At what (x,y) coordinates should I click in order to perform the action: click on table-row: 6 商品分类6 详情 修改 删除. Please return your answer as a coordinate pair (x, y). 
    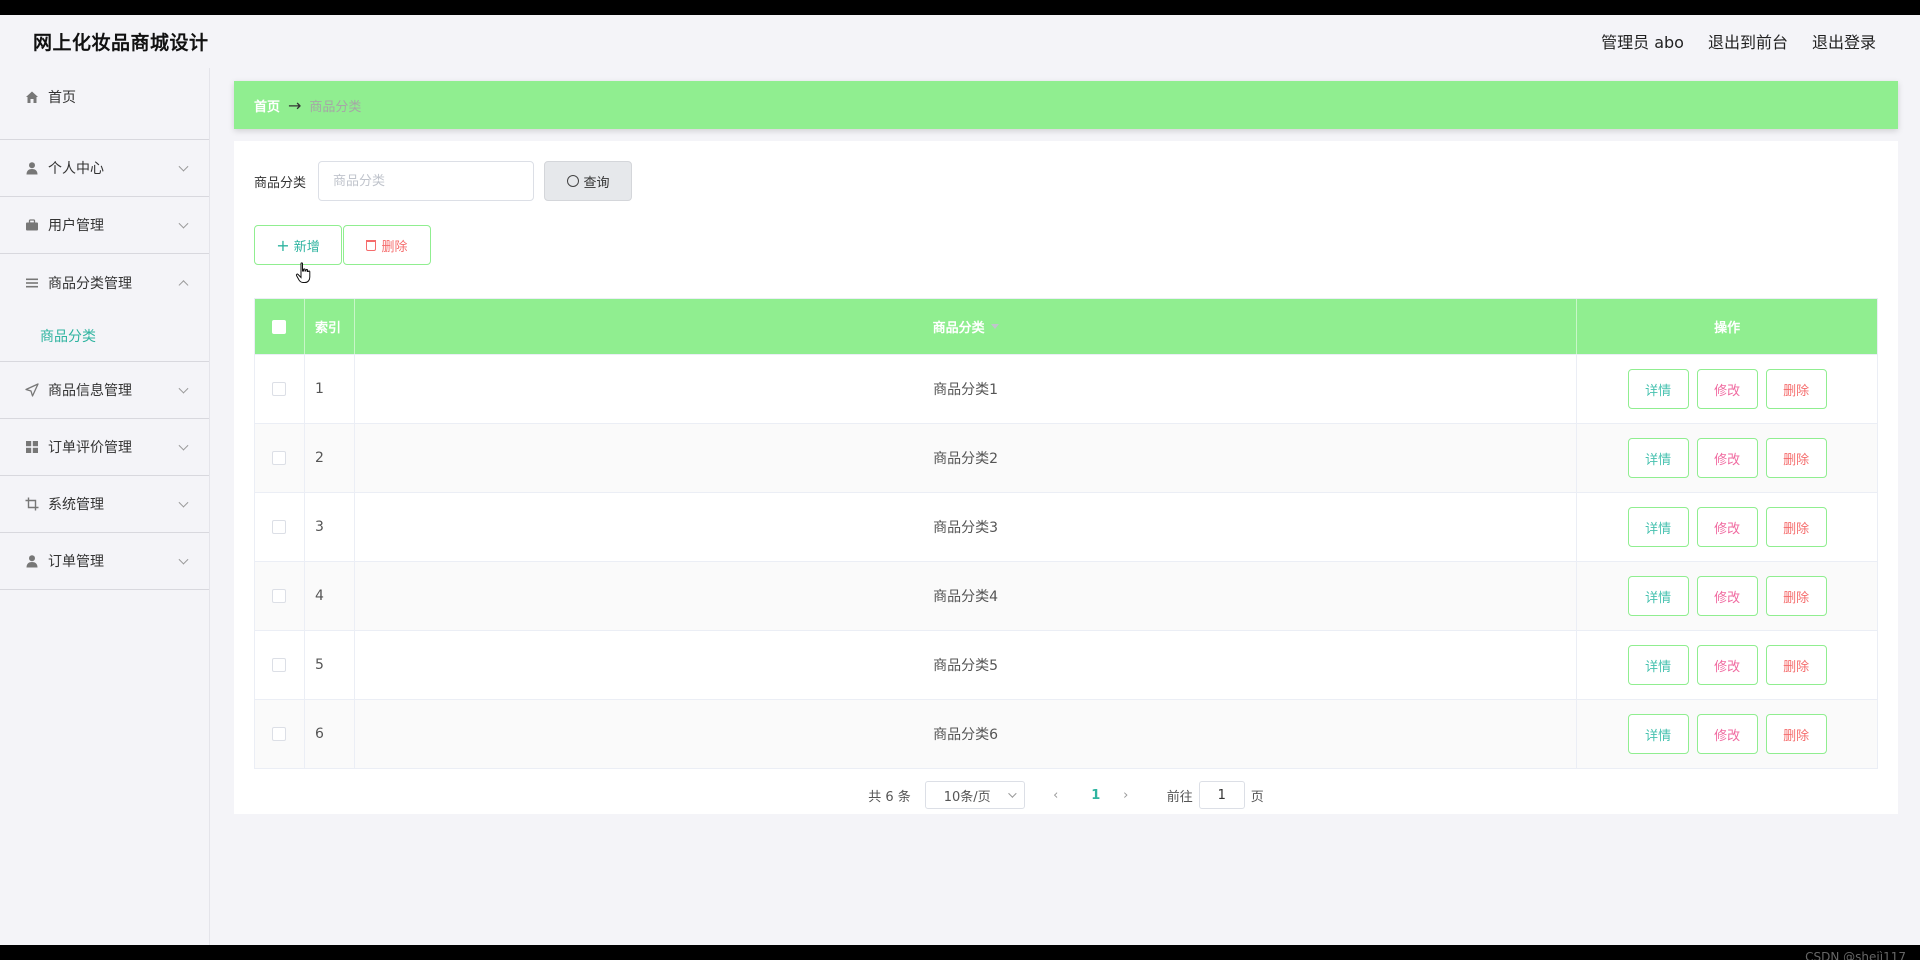
    Looking at the image, I should click on (1066, 733).